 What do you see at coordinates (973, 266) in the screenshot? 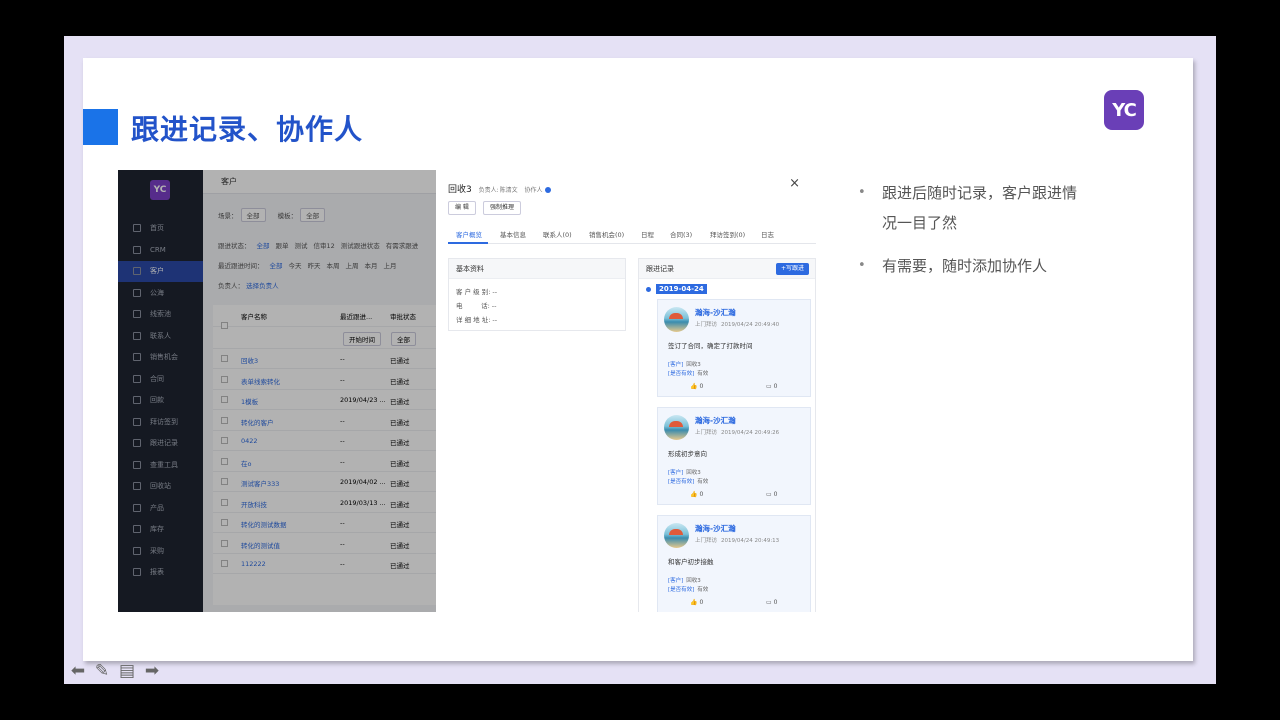
I see `bullet-item: • 有需要，随时添加协作人` at bounding box center [973, 266].